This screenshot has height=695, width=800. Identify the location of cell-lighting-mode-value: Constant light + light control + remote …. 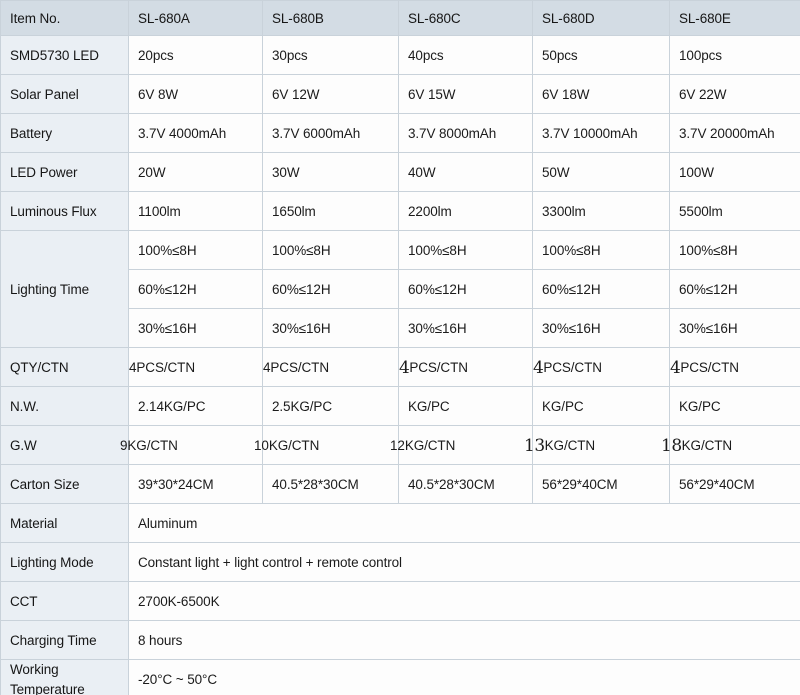
(464, 562).